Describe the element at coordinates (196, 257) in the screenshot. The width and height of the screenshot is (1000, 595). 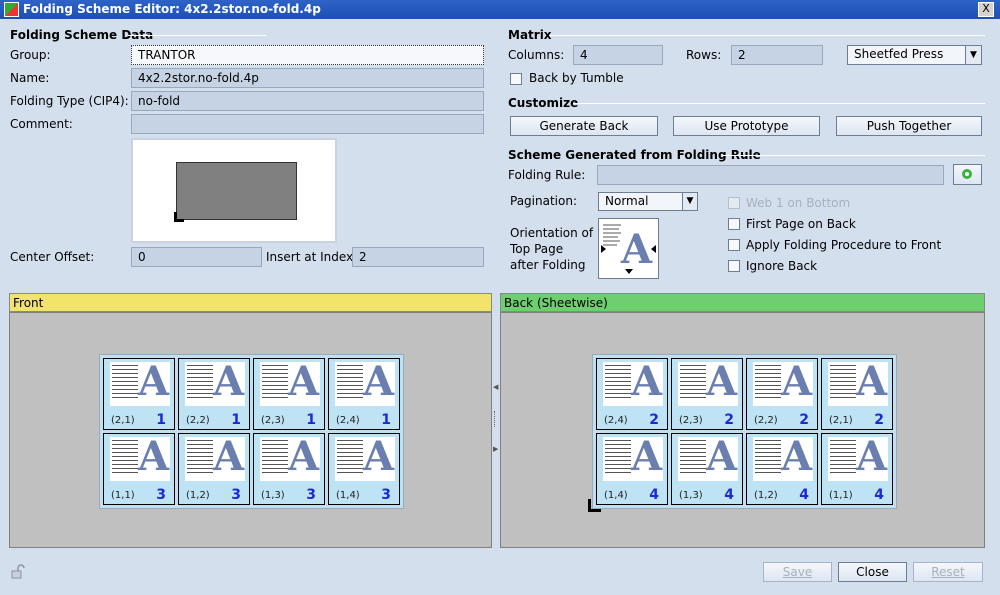
I see `center-offset-field: 0` at that location.